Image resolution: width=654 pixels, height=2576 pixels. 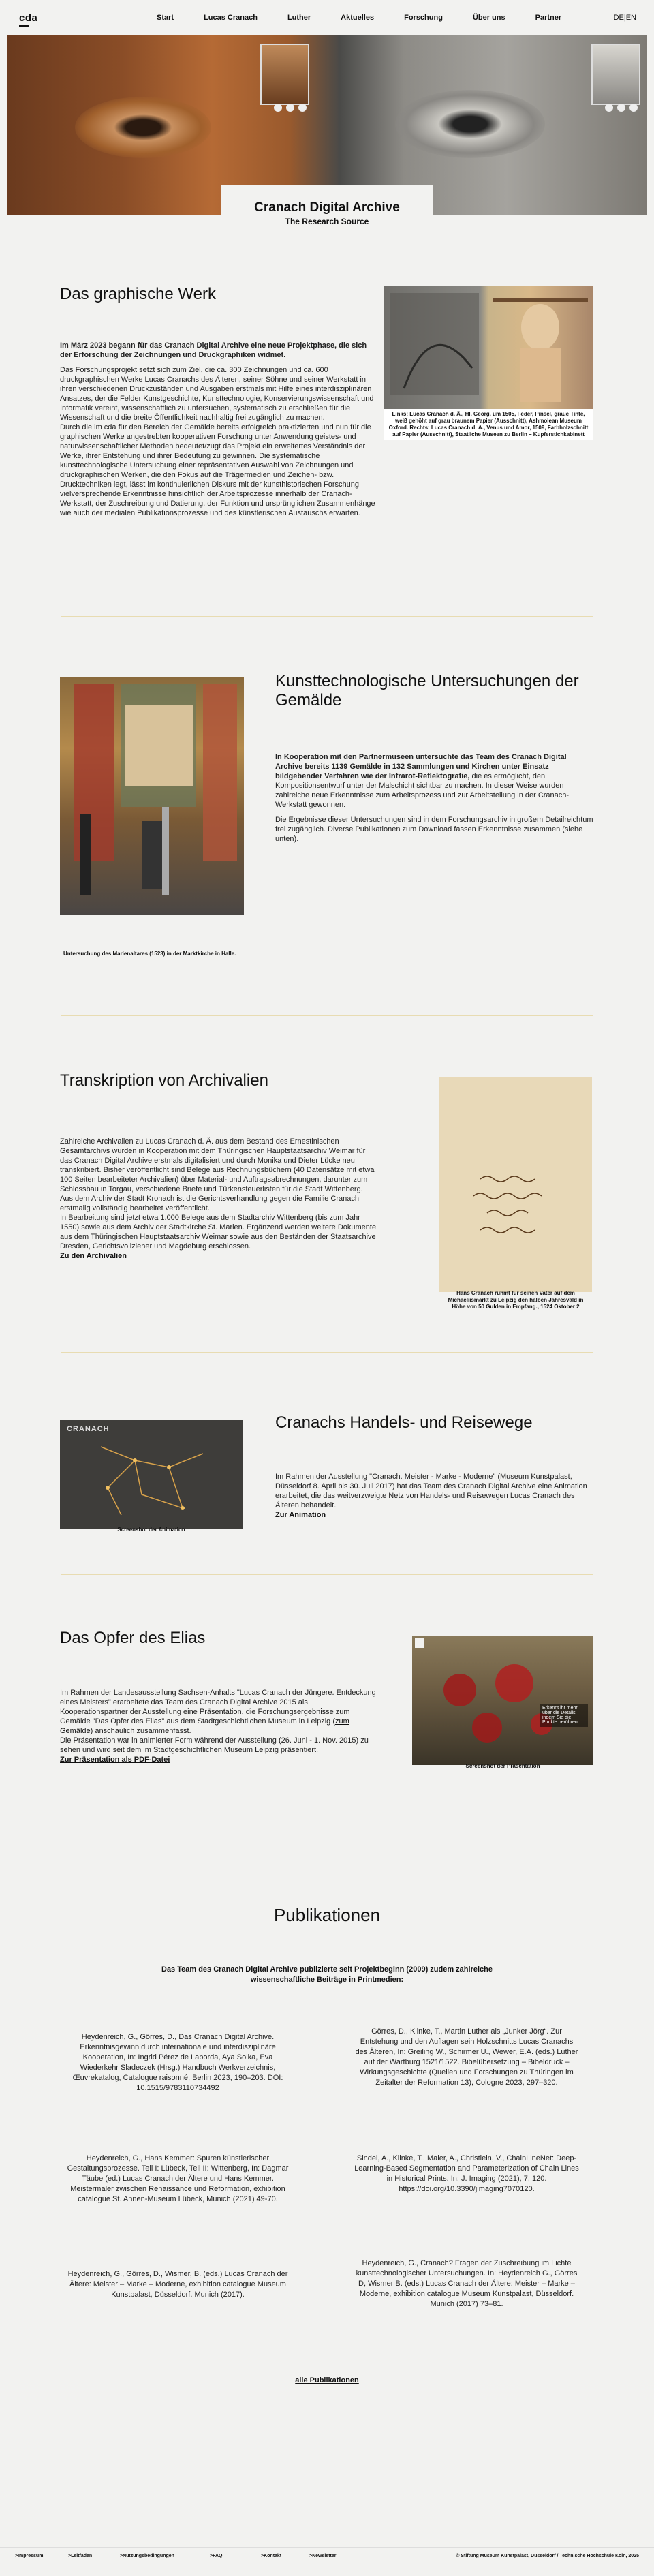 What do you see at coordinates (625, 18) in the screenshot?
I see `language-switch: DE|EN` at bounding box center [625, 18].